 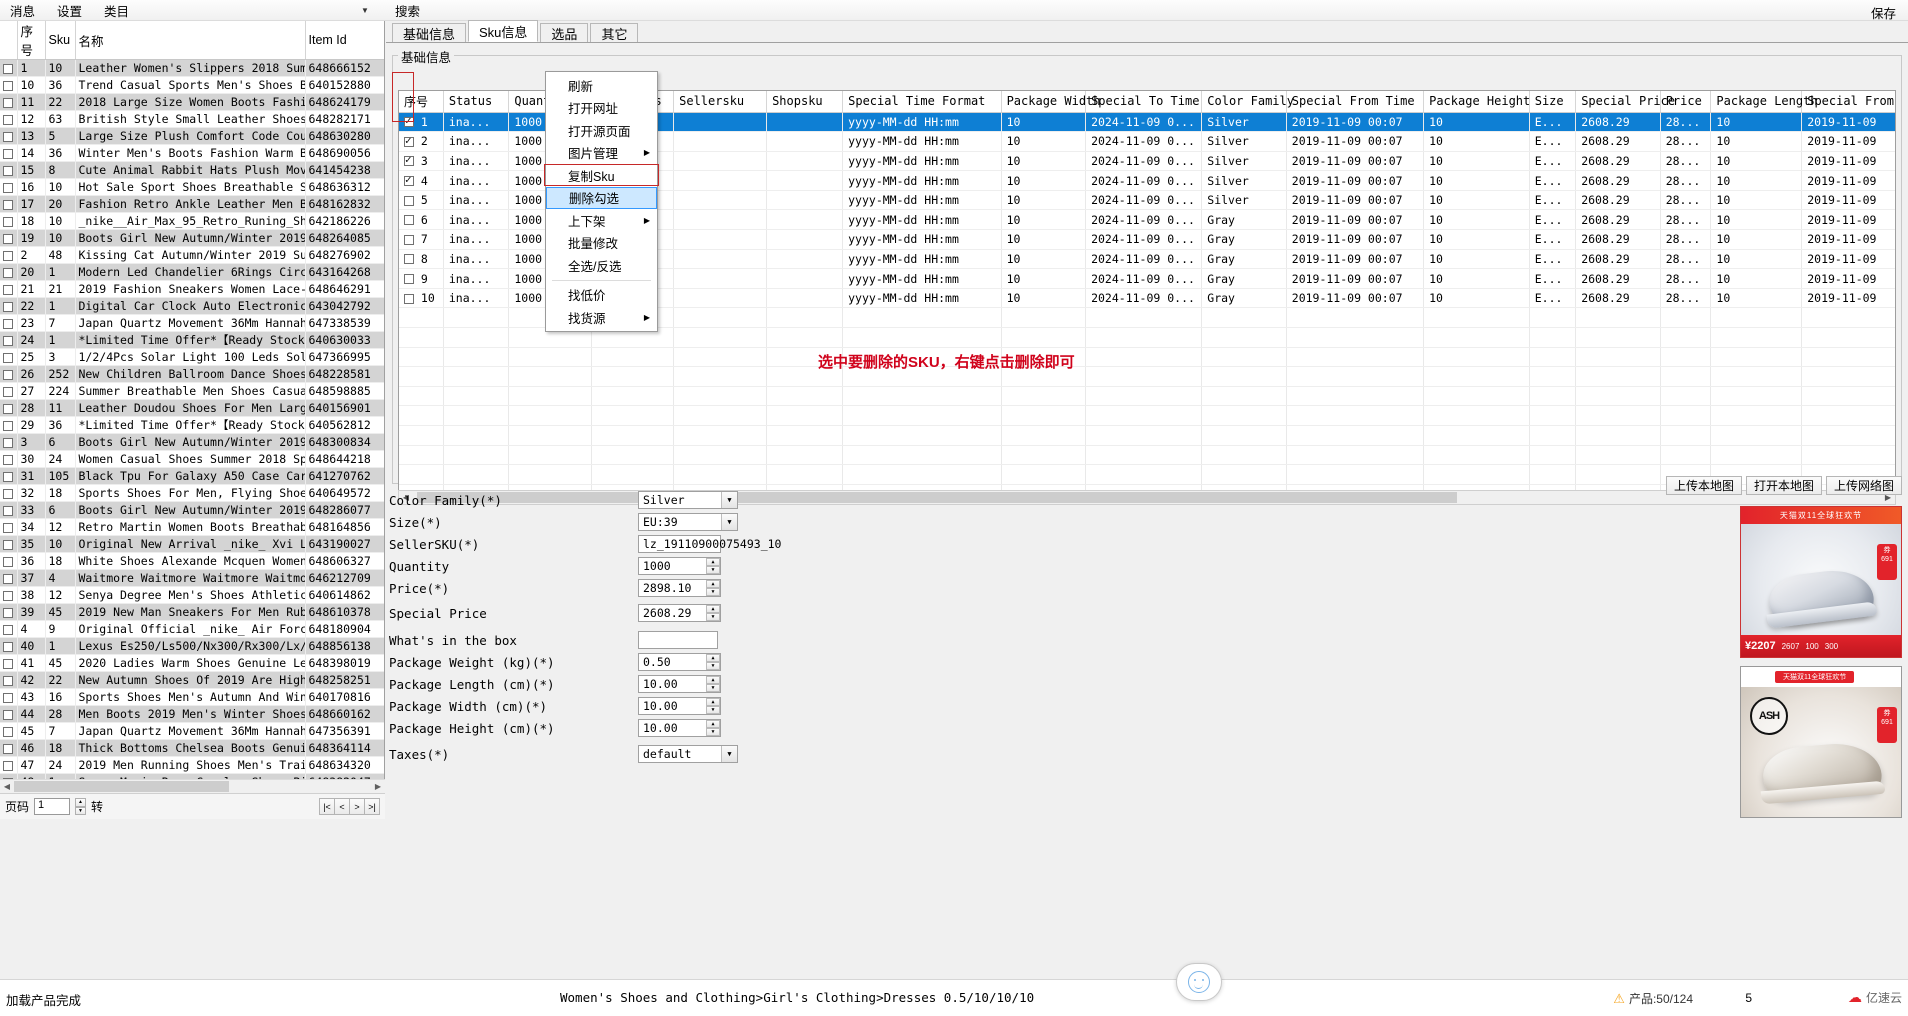 What do you see at coordinates (421, 122) in the screenshot?
I see `sku-row-checkbox-cell: 1` at bounding box center [421, 122].